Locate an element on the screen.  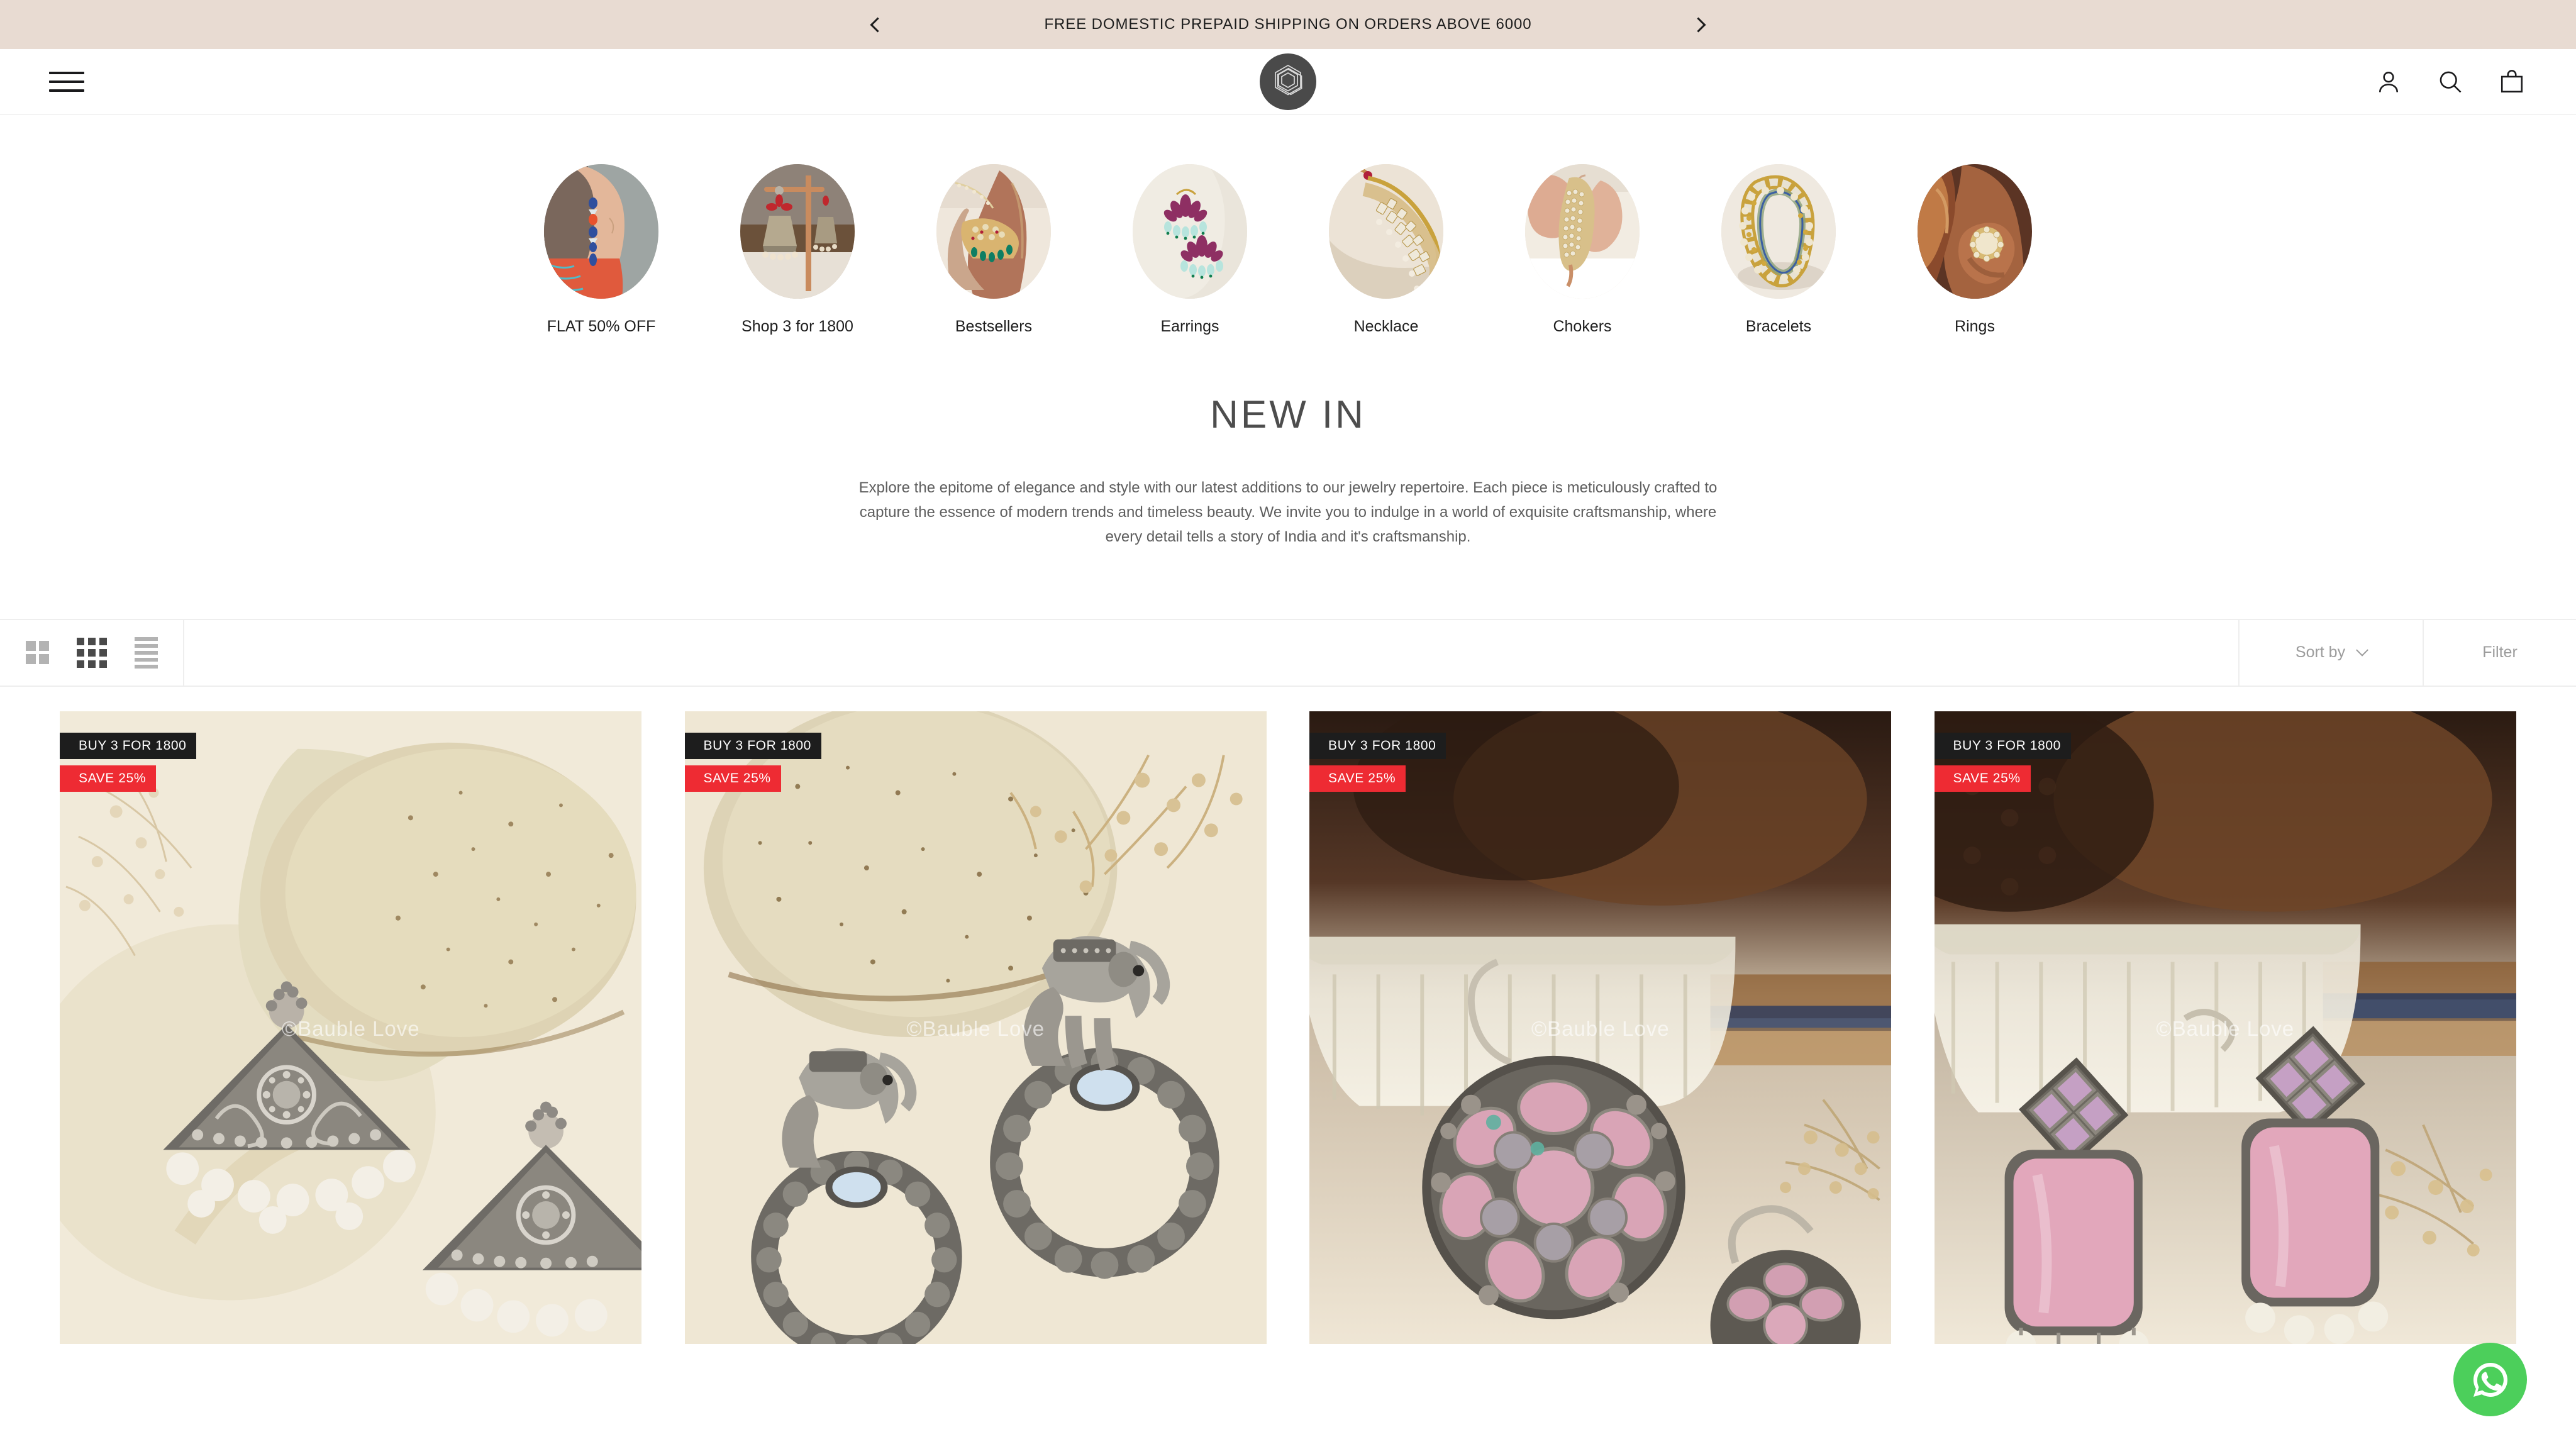
chevron-right-icon is located at coordinates (1698, 24).